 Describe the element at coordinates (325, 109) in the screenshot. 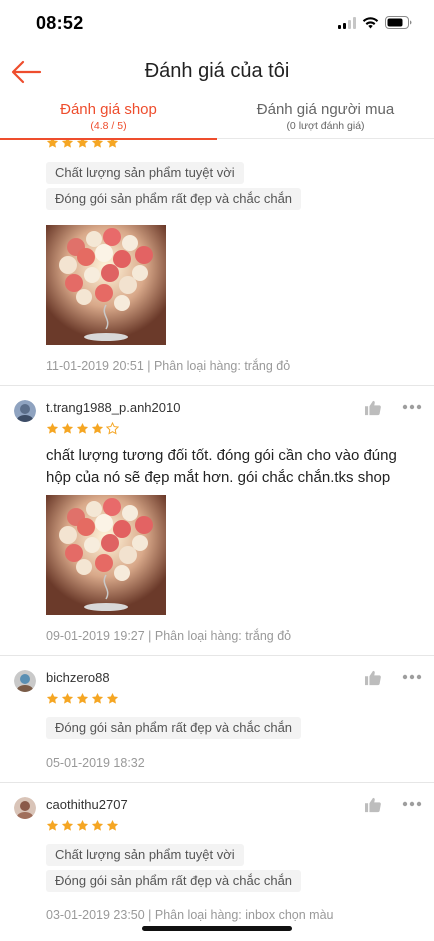

I see `tab-buyer-reviews-label: Đánh giá người mua` at that location.